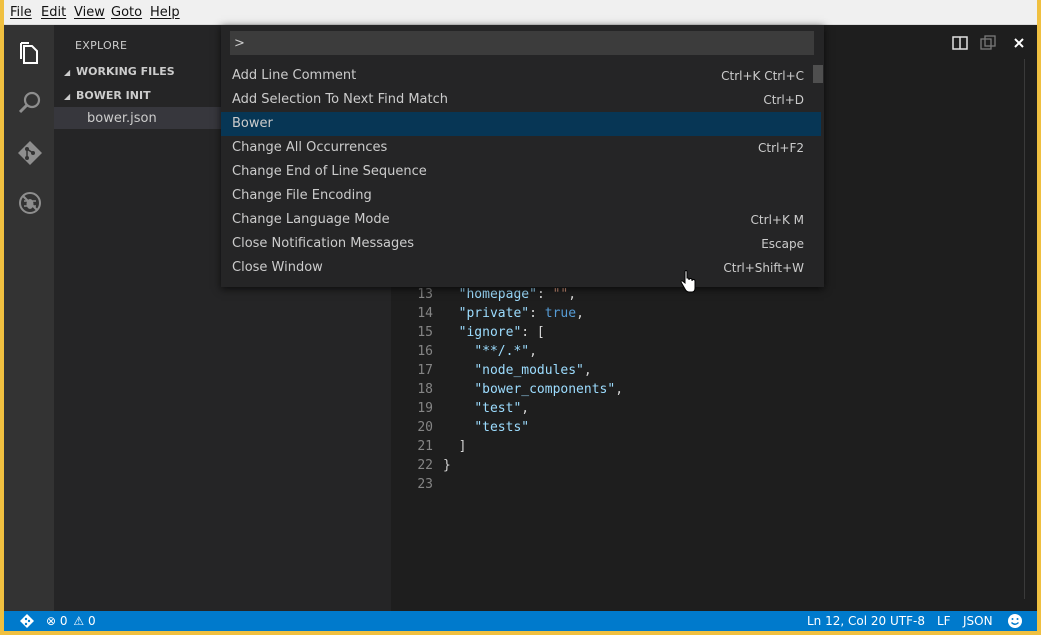 The height and width of the screenshot is (635, 1041). Describe the element at coordinates (425, 446) in the screenshot. I see `line-number: 21` at that location.